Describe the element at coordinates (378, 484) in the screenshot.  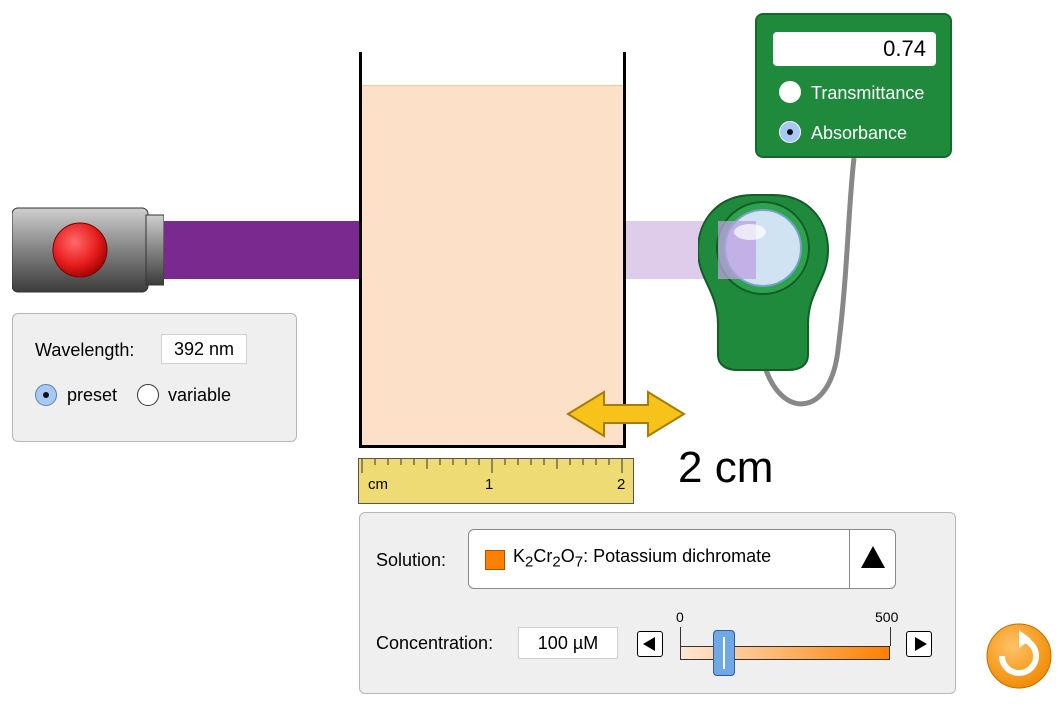
I see `ruler-unit-label: cm` at that location.